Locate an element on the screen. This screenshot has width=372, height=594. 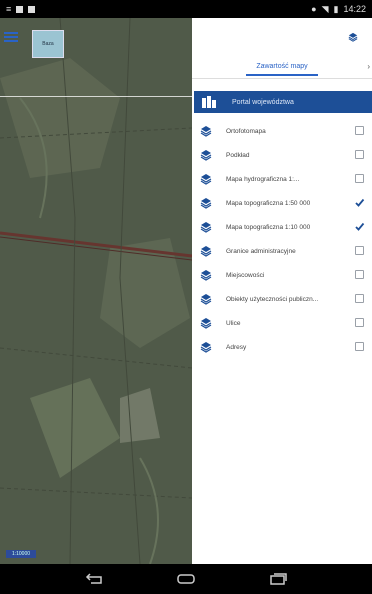
chevron-right-icon: › is located at coordinates (368, 66).